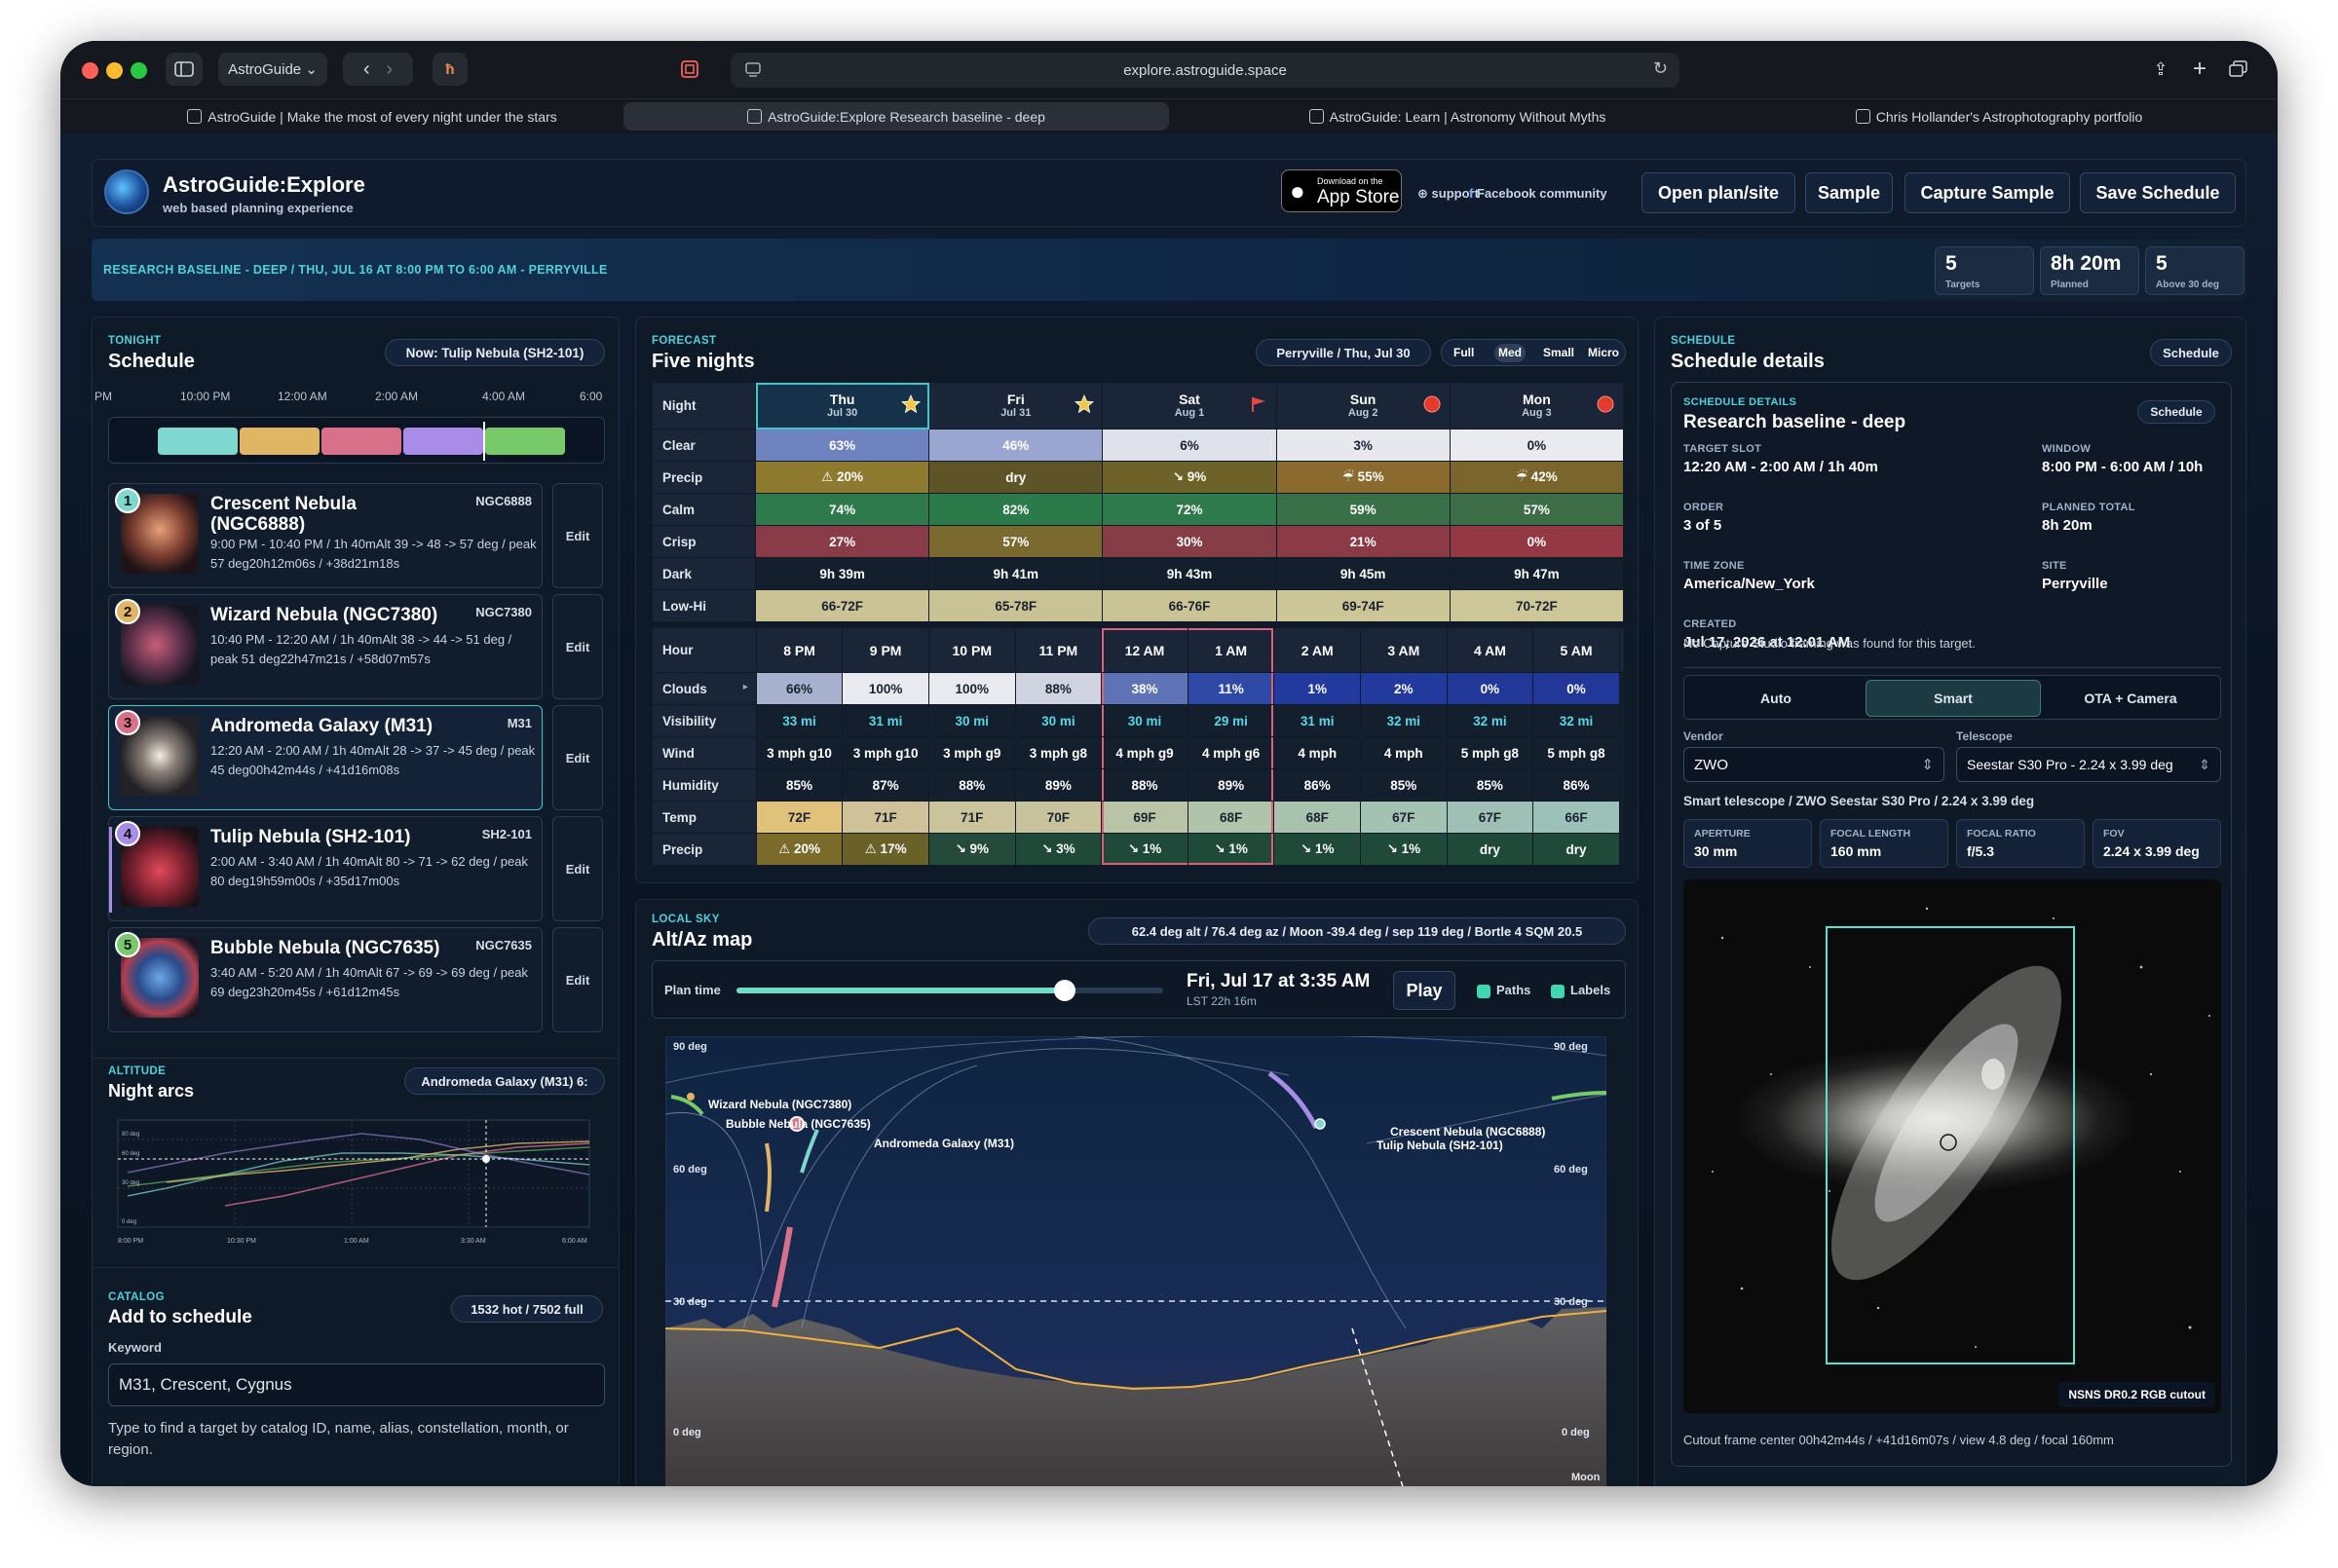 This screenshot has width=2338, height=1568. I want to click on night-cell: 57%, so click(1537, 509).